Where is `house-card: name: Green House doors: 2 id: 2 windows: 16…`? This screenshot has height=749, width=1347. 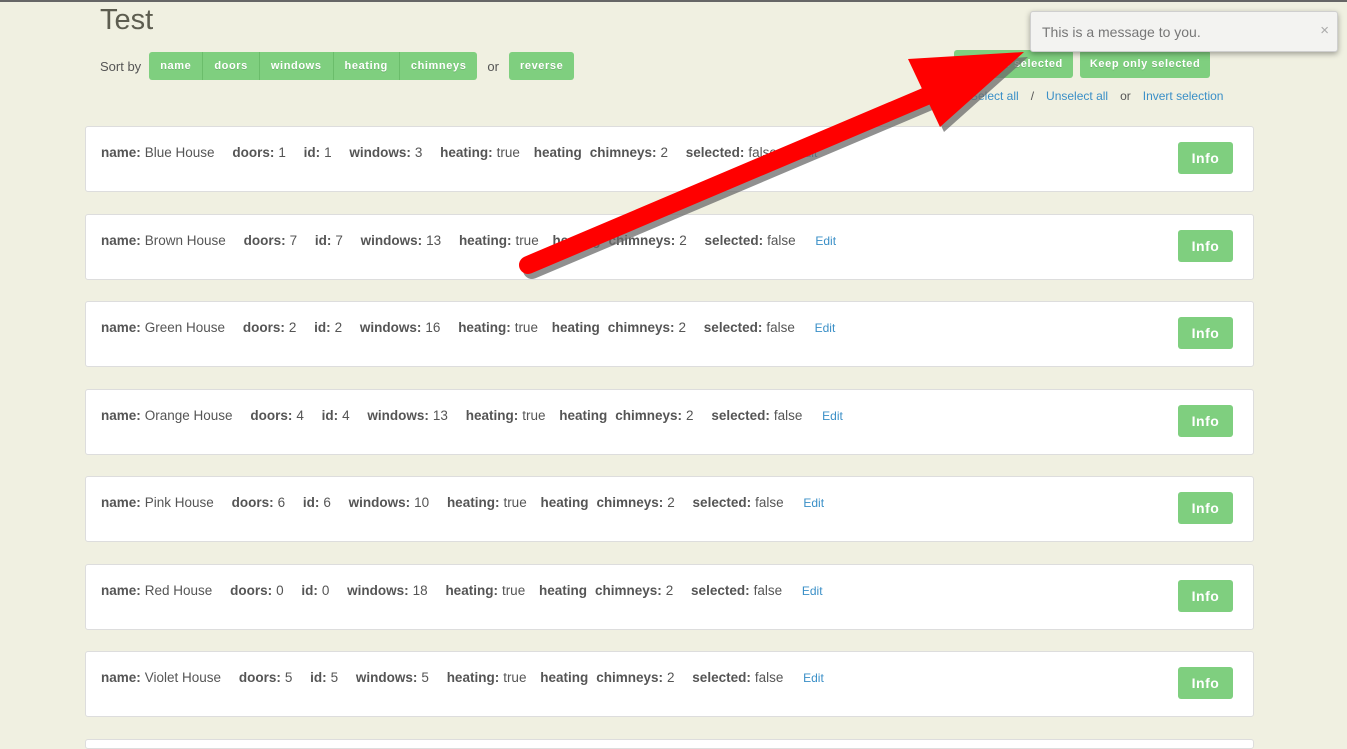 house-card: name: Green House doors: 2 id: 2 windows: 16… is located at coordinates (669, 334).